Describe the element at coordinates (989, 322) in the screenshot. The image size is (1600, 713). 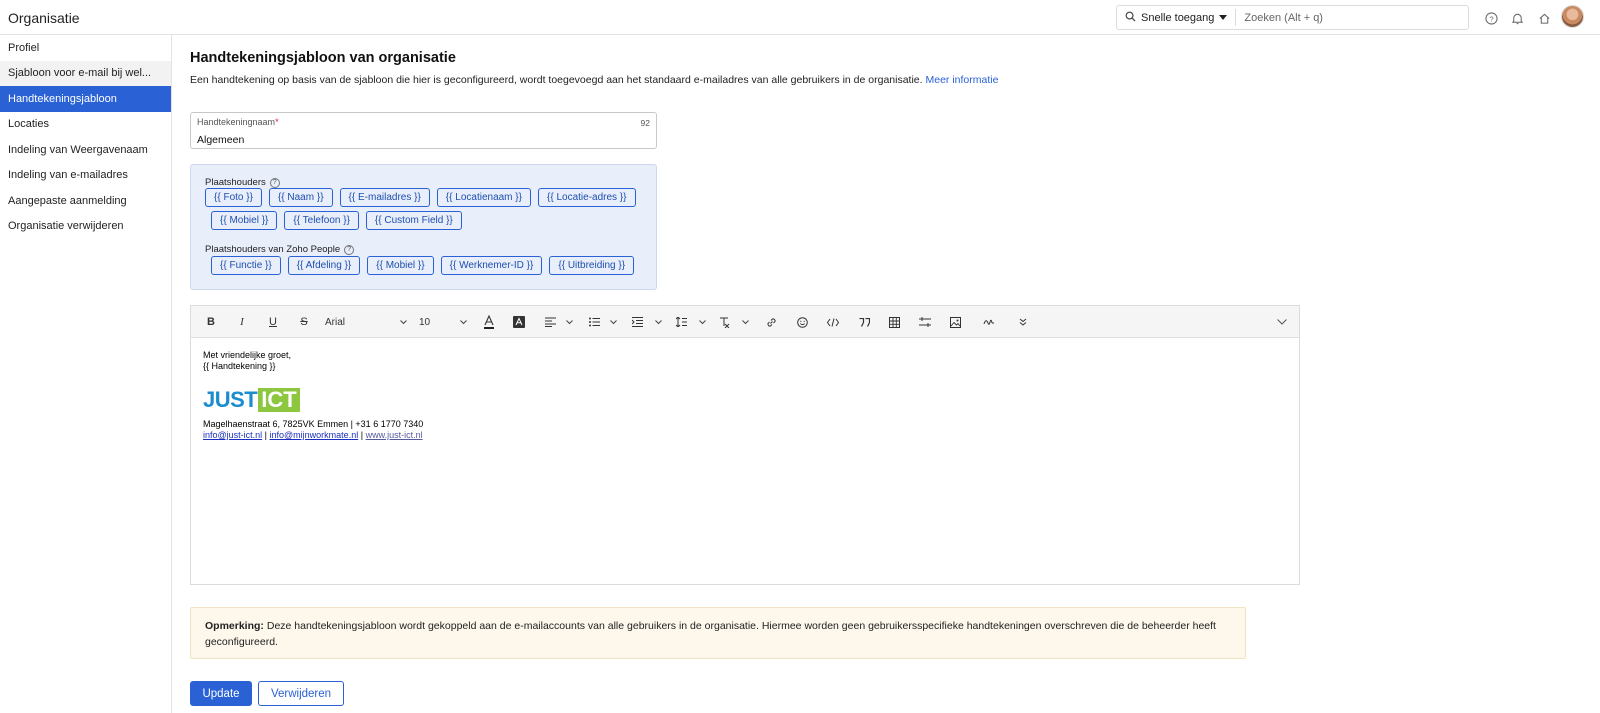
I see `insert-signature-icon` at that location.